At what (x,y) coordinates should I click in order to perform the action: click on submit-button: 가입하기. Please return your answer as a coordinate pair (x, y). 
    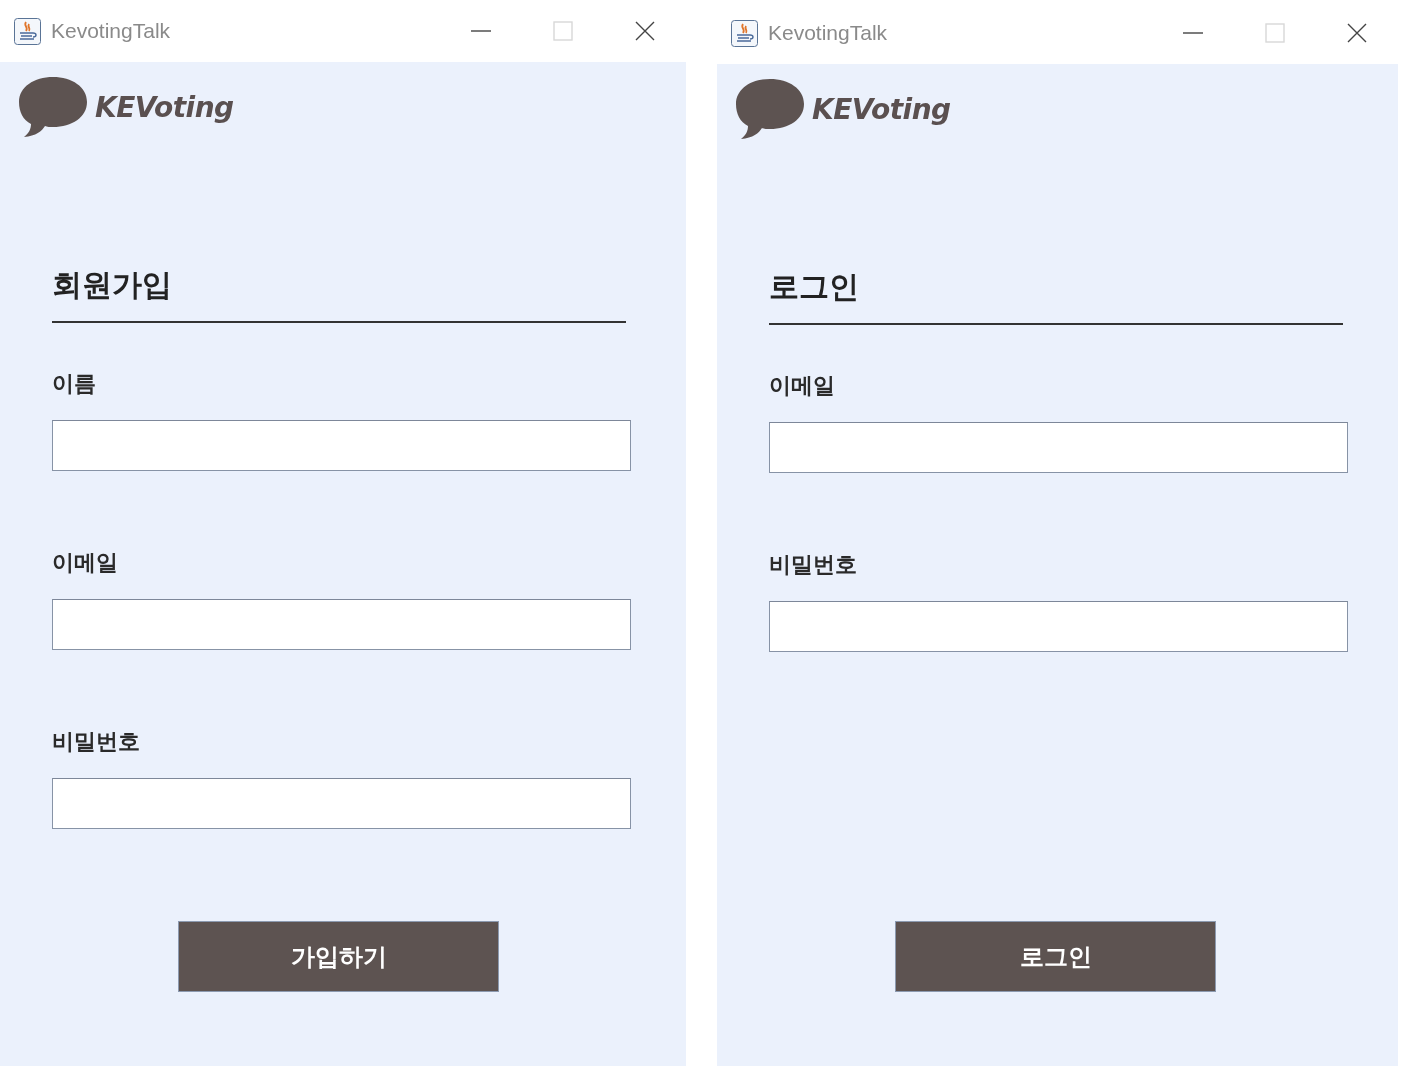
    Looking at the image, I should click on (338, 956).